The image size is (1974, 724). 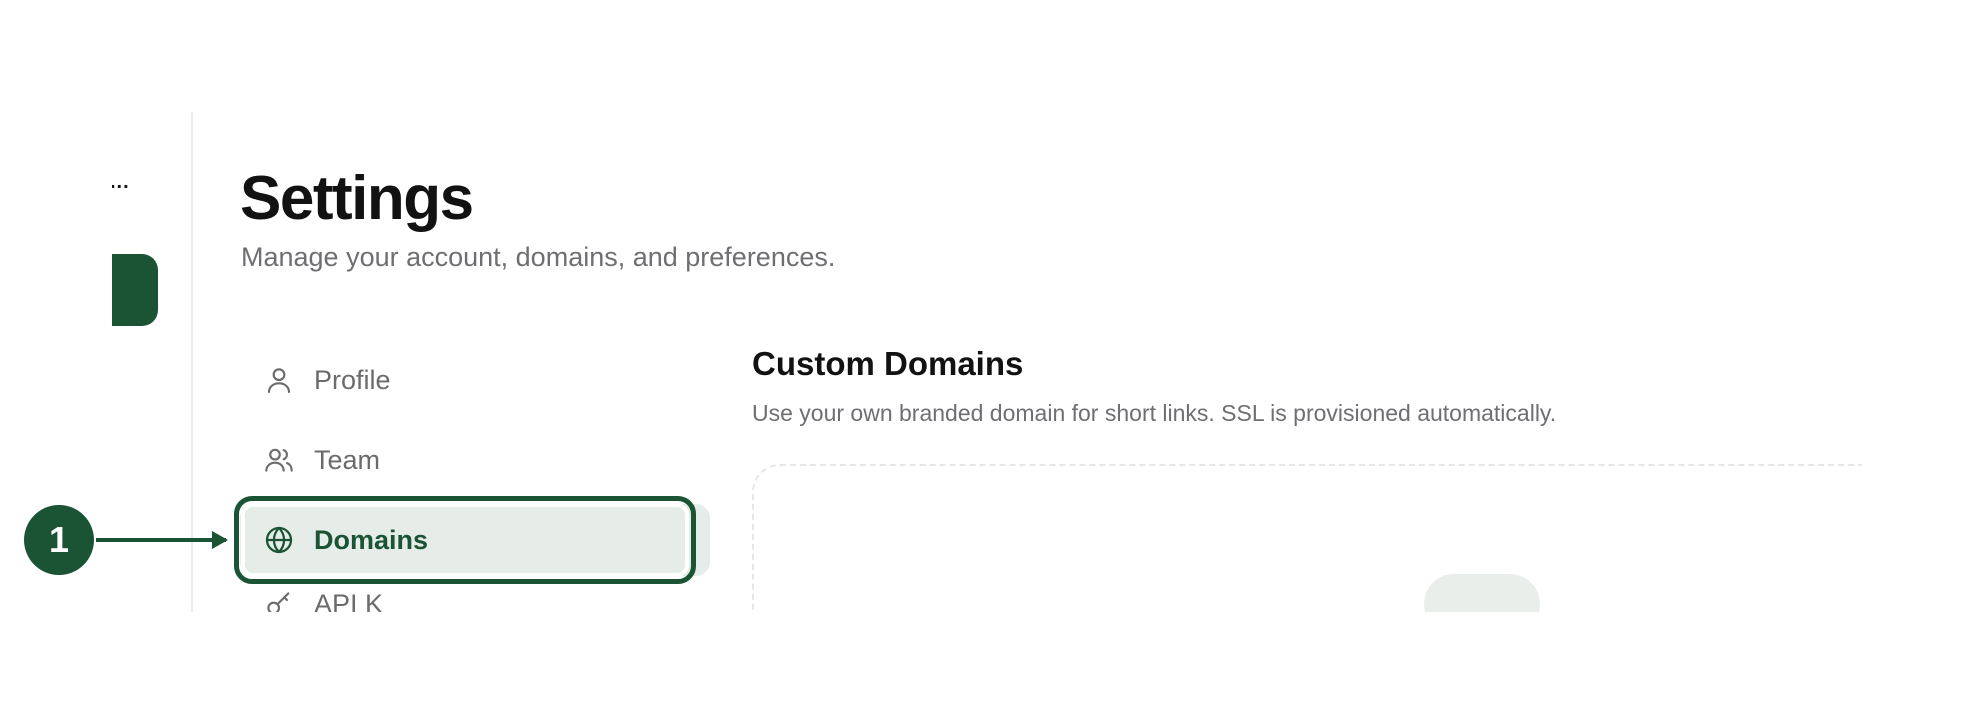 I want to click on users-icon, so click(x=279, y=460).